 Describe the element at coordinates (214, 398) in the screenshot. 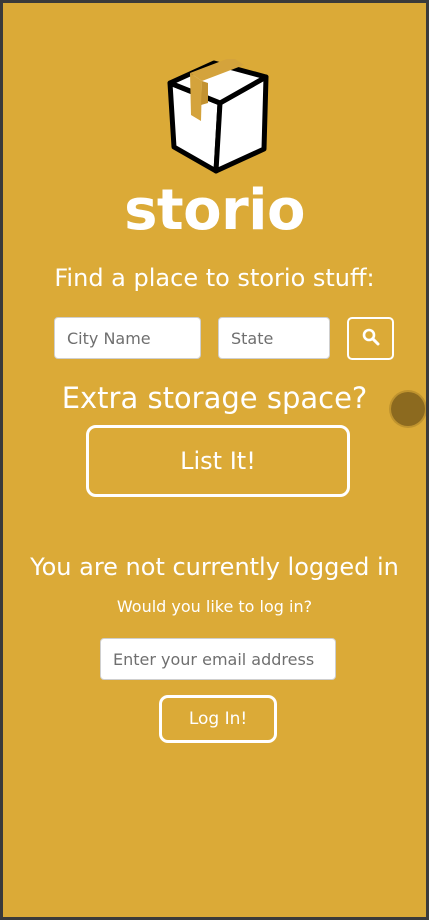

I see `extra-storage-heading: Extra storage space?` at that location.